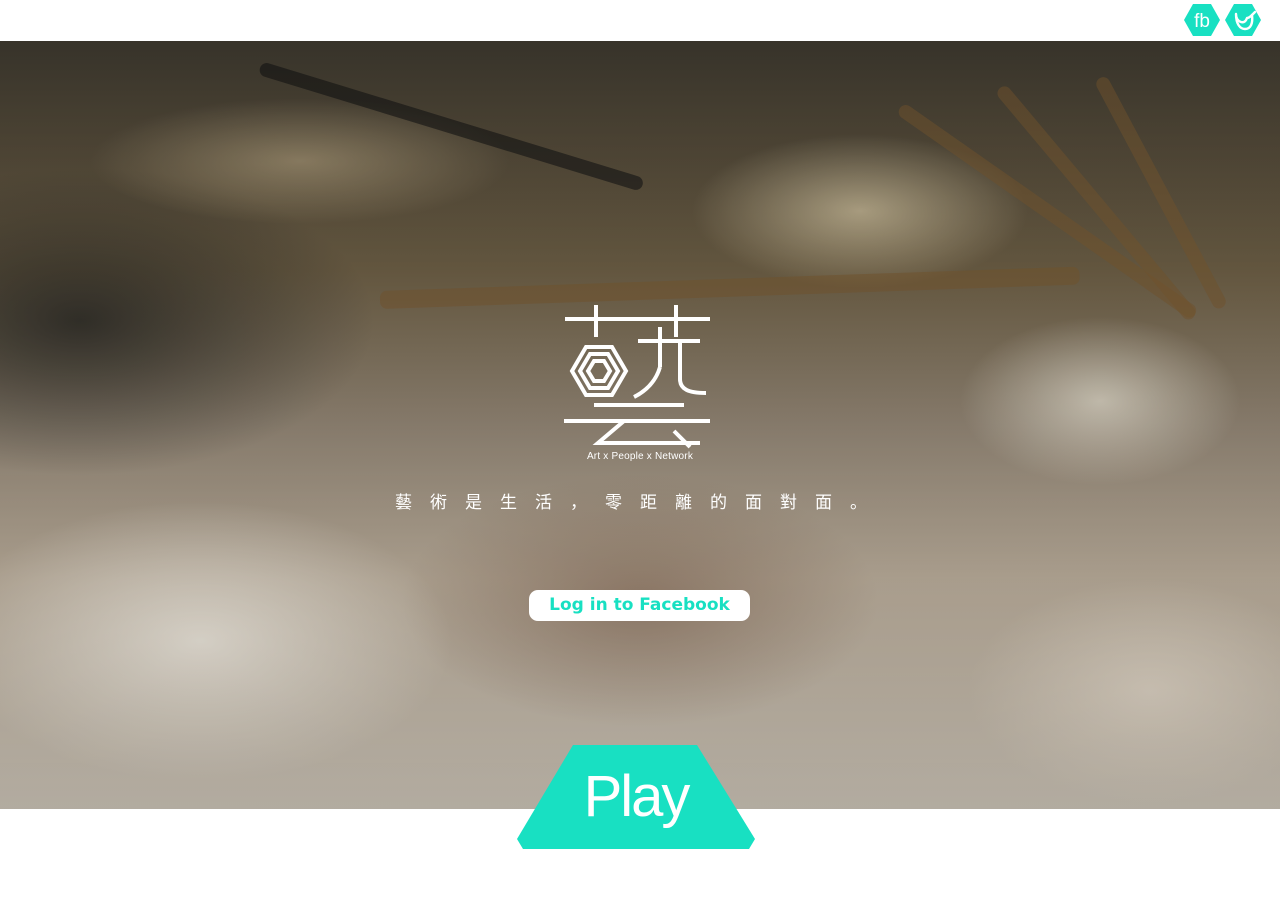  What do you see at coordinates (637, 377) in the screenshot?
I see `art-character-logo-icon` at bounding box center [637, 377].